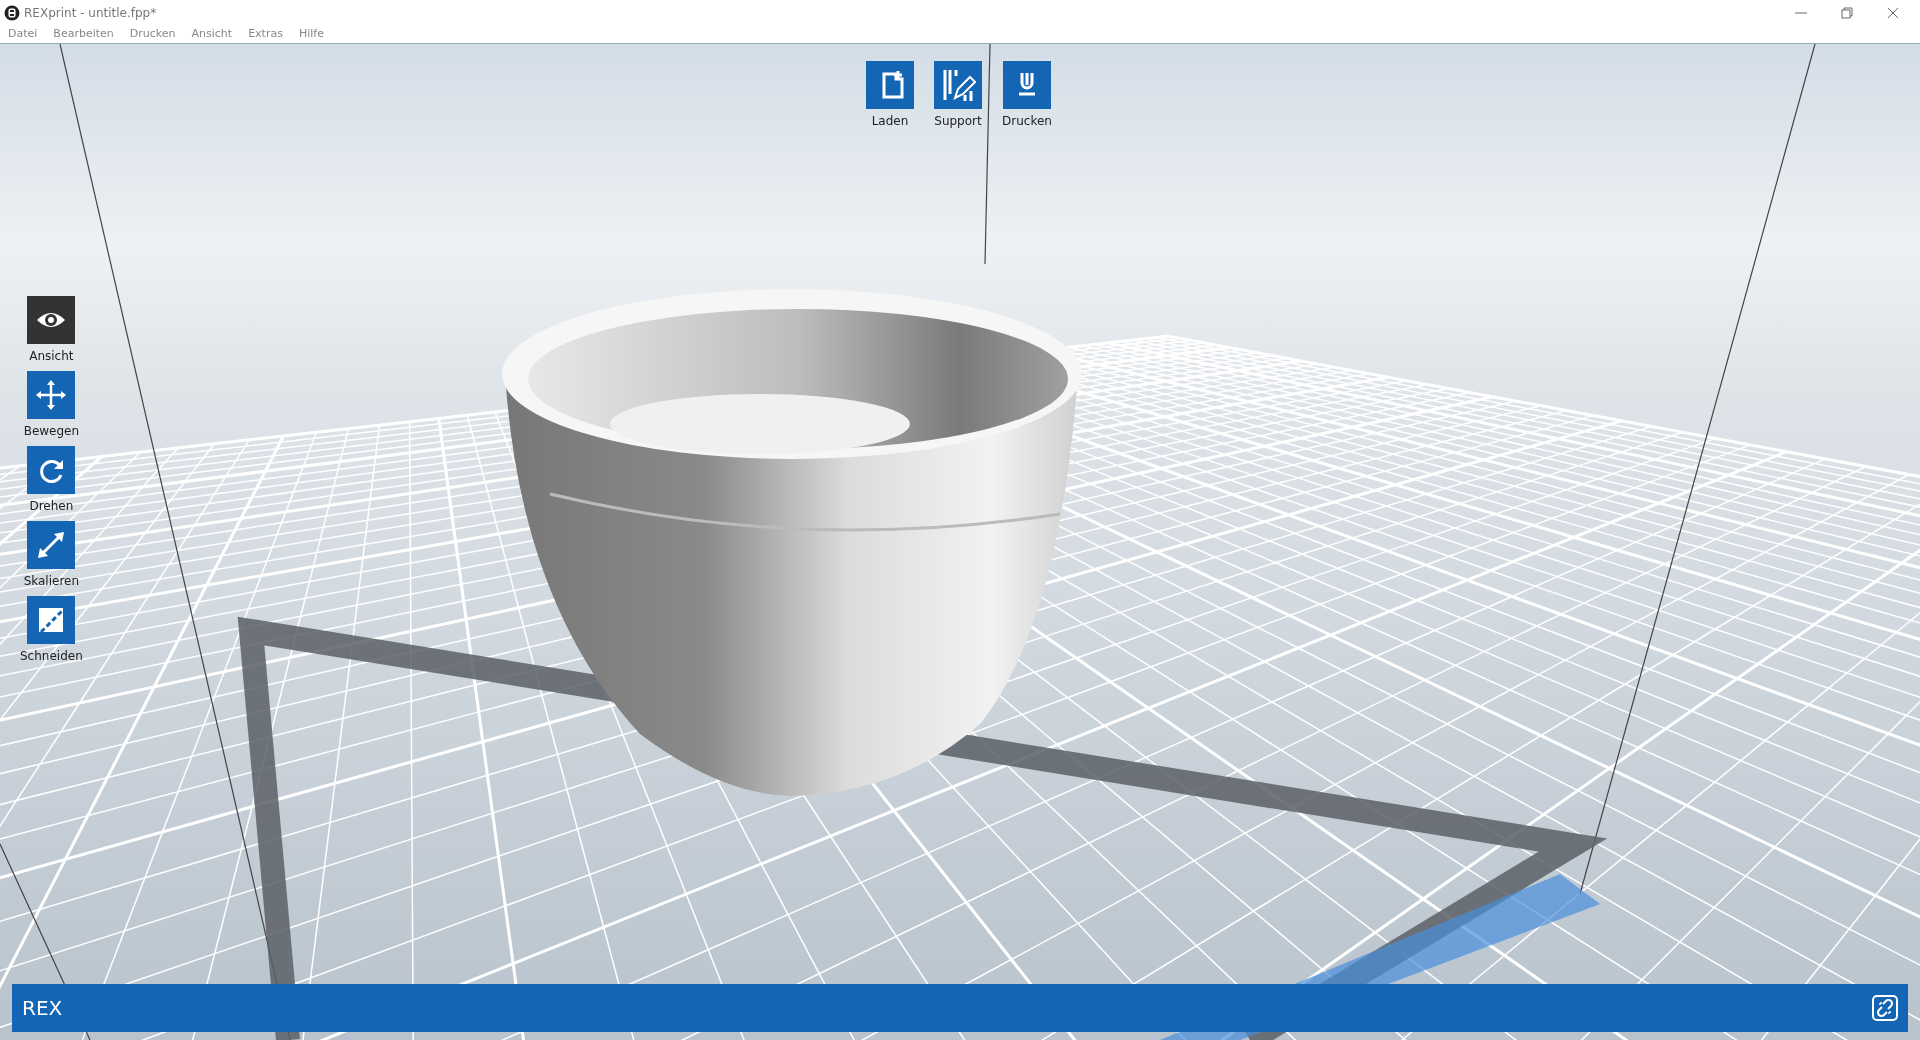 The width and height of the screenshot is (1920, 1040). I want to click on menu-item: Extras, so click(265, 34).